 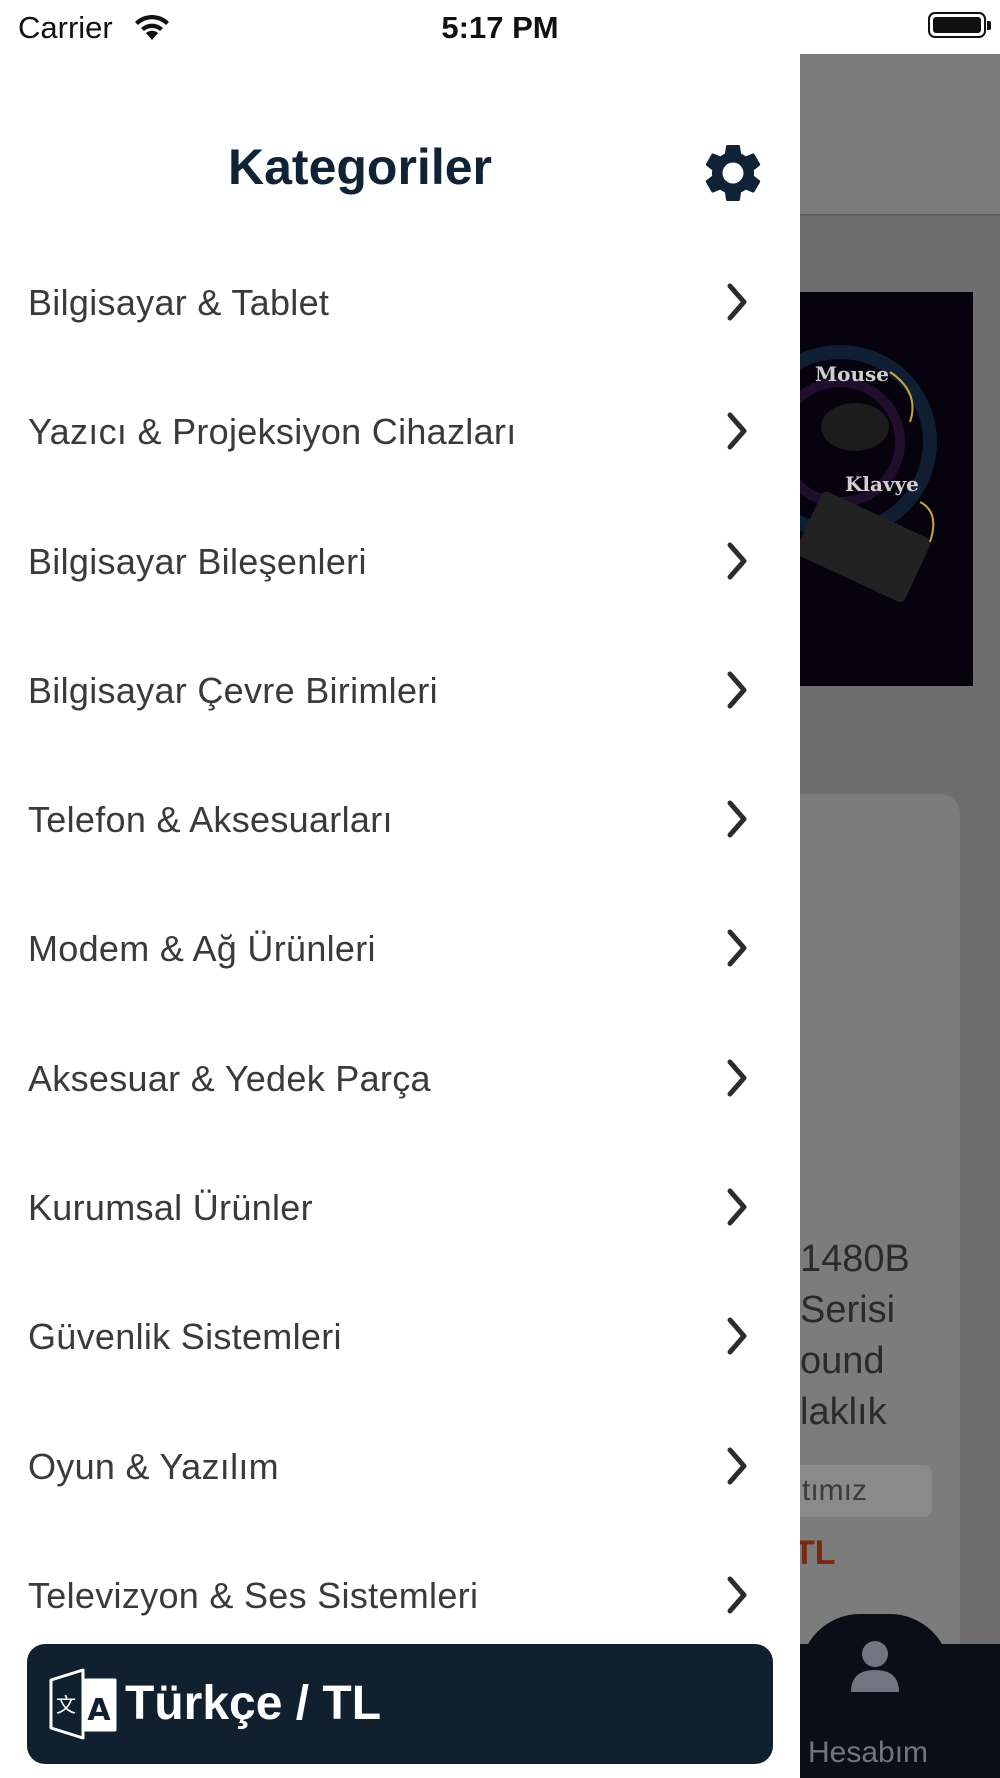 I want to click on battery-icon, so click(x=959, y=25).